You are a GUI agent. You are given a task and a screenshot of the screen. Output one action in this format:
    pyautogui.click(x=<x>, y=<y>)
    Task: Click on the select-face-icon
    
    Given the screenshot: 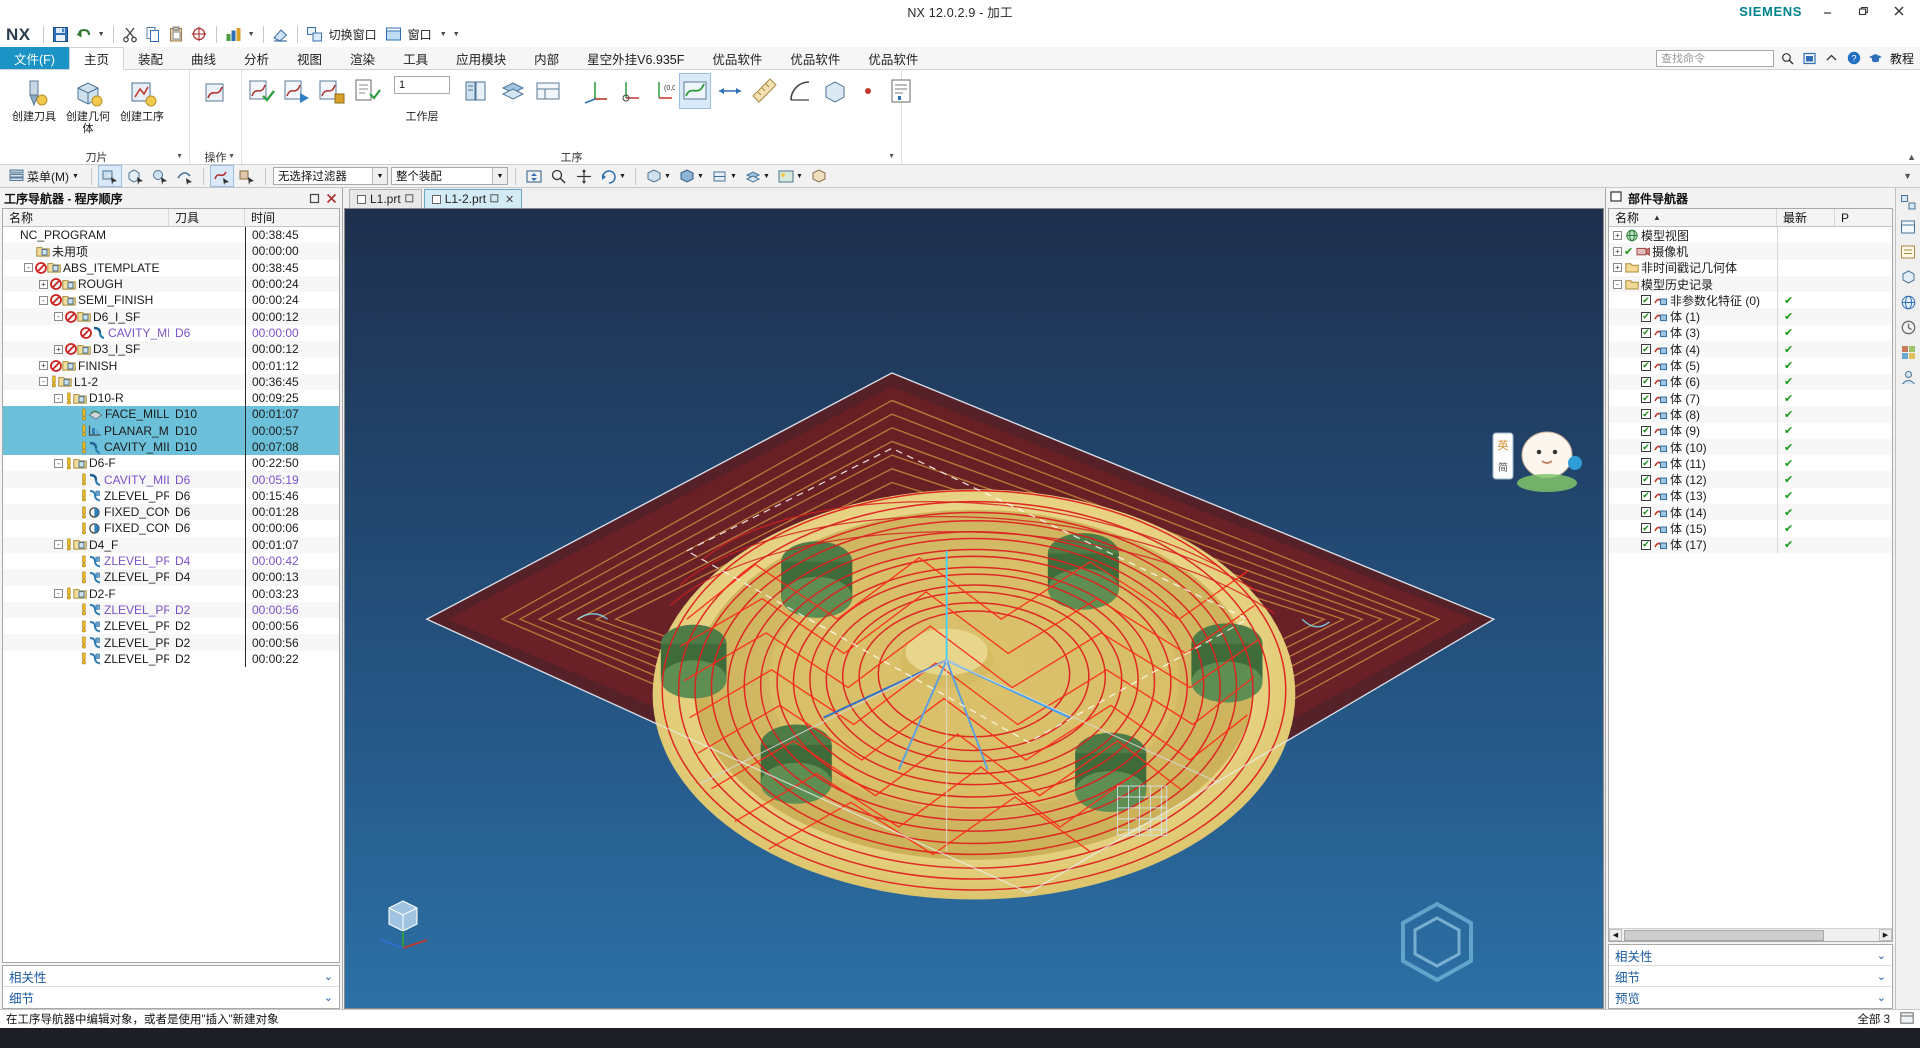 What is the action you would take?
    pyautogui.click(x=160, y=176)
    